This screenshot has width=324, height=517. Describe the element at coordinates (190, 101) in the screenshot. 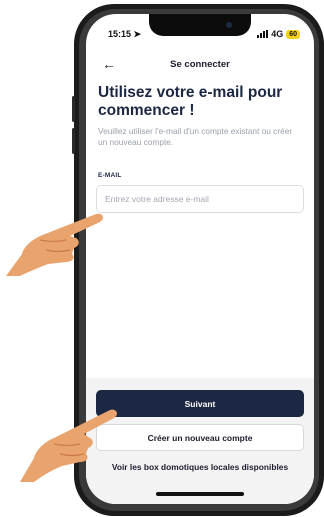

I see `main-heading: Utilisez votre e-mail pour commencer !` at that location.